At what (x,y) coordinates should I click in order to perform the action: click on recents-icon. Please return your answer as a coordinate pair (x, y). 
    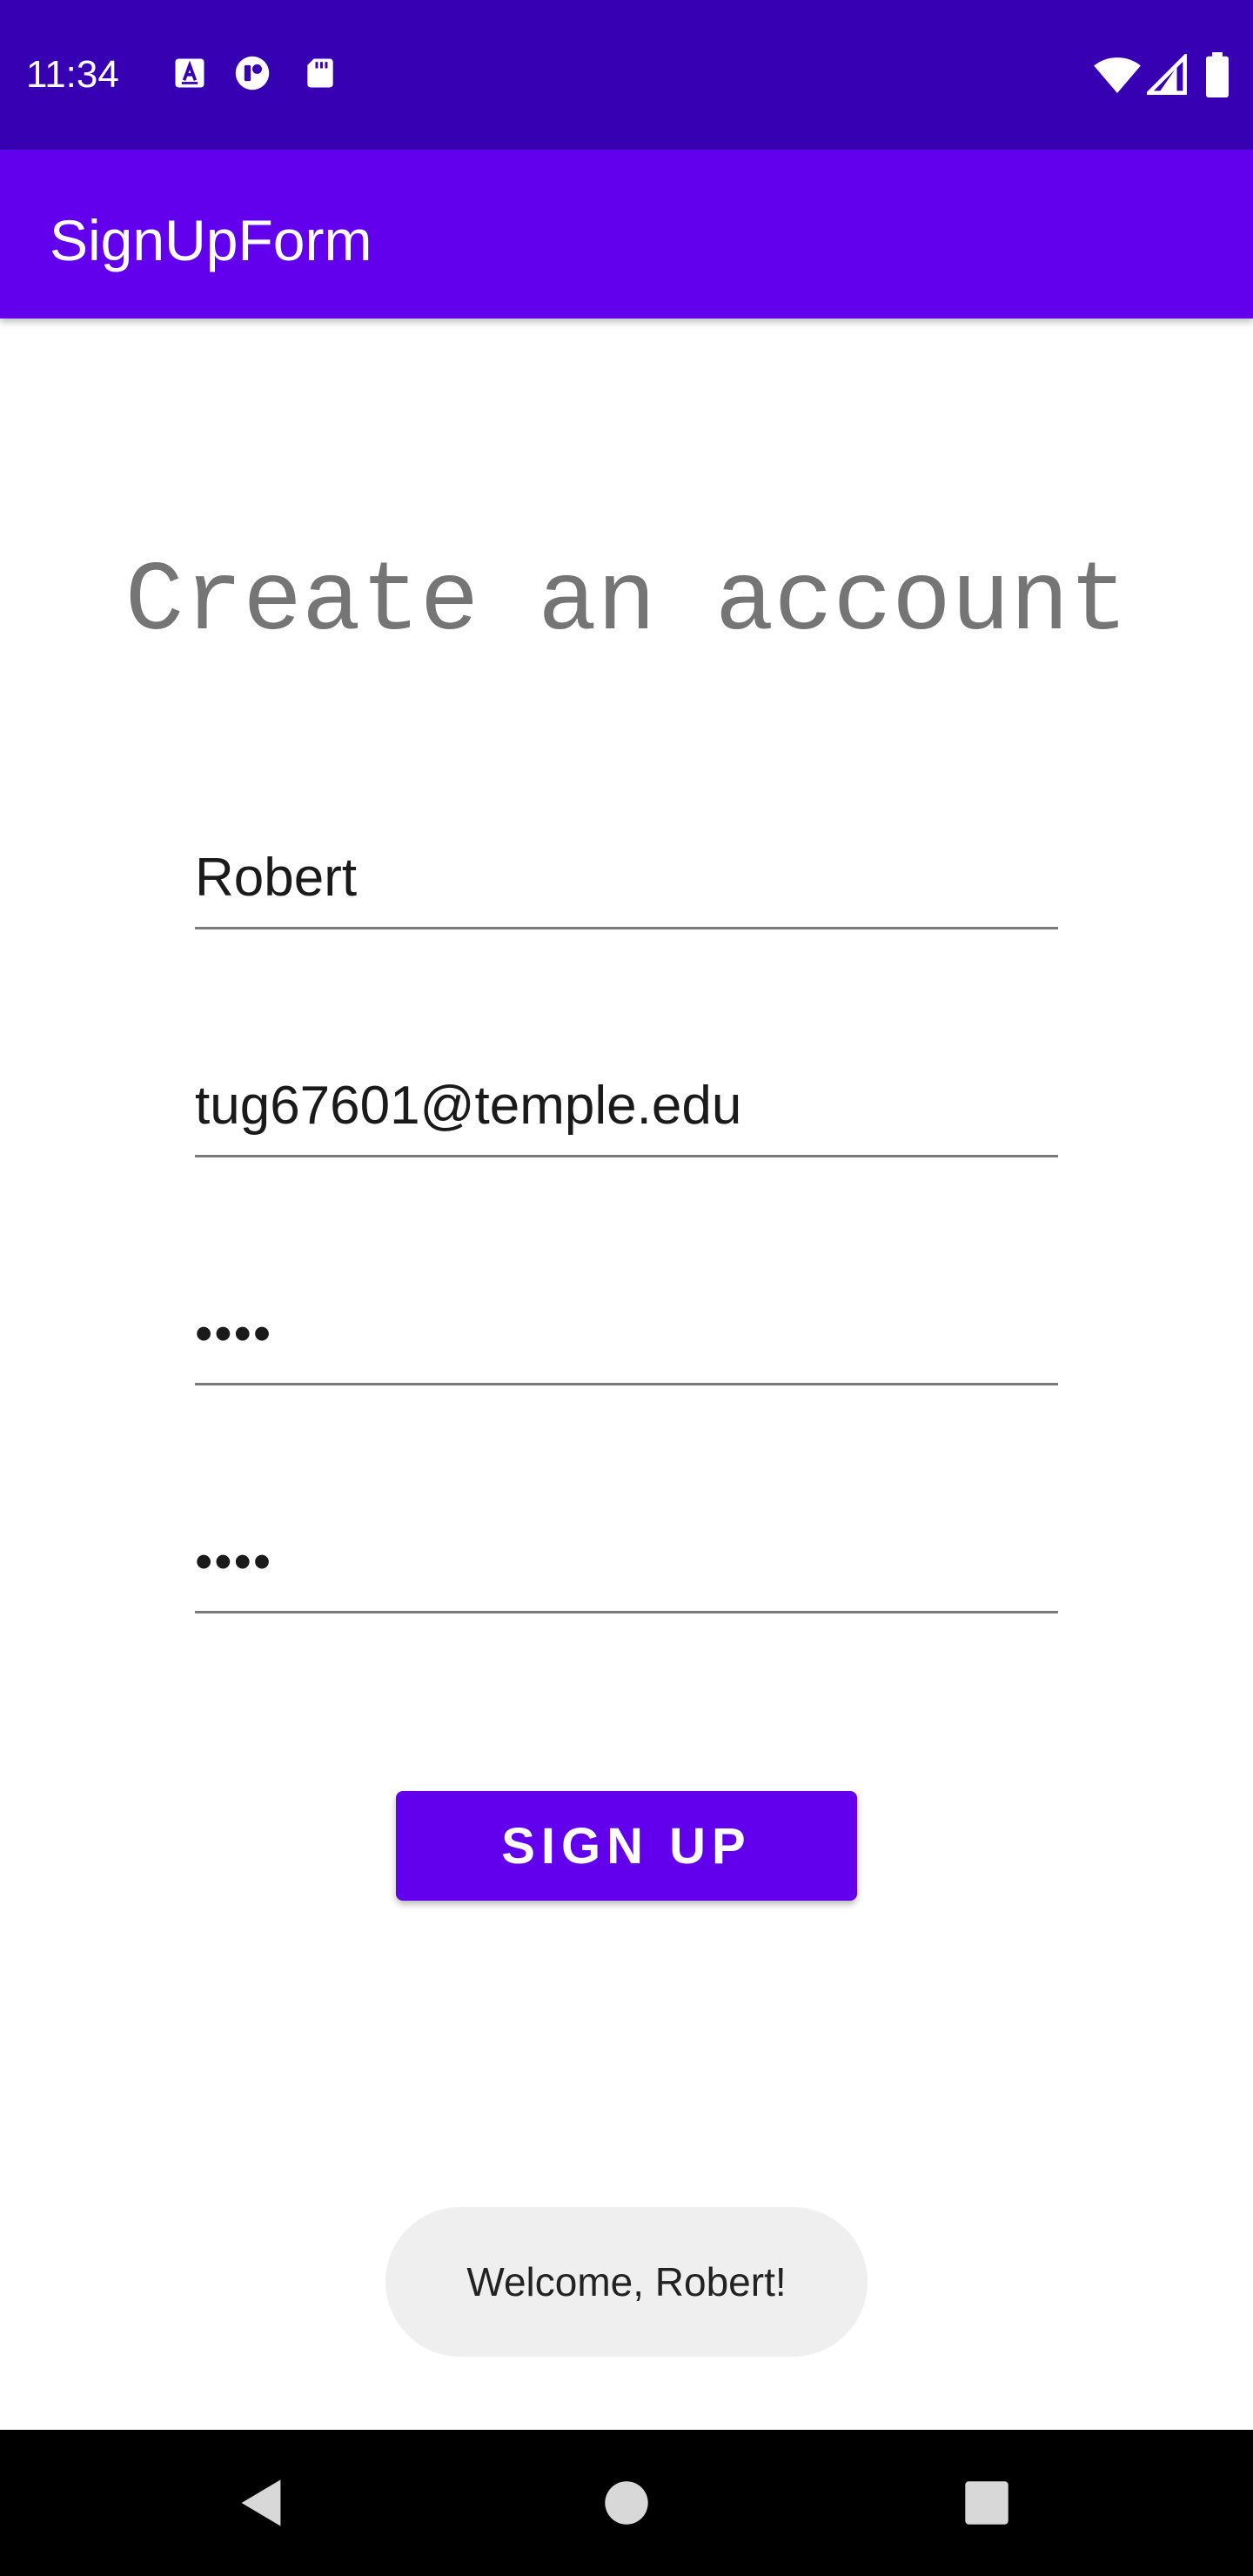
    Looking at the image, I should click on (986, 2503).